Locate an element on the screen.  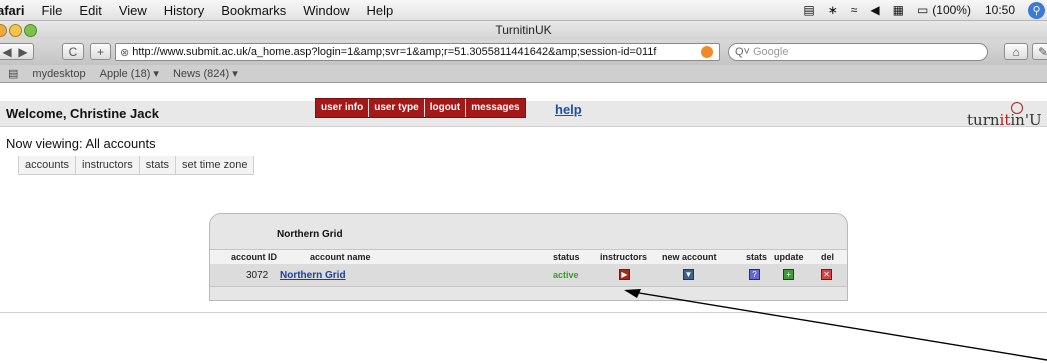
annotation-arrow is located at coordinates (835, 325).